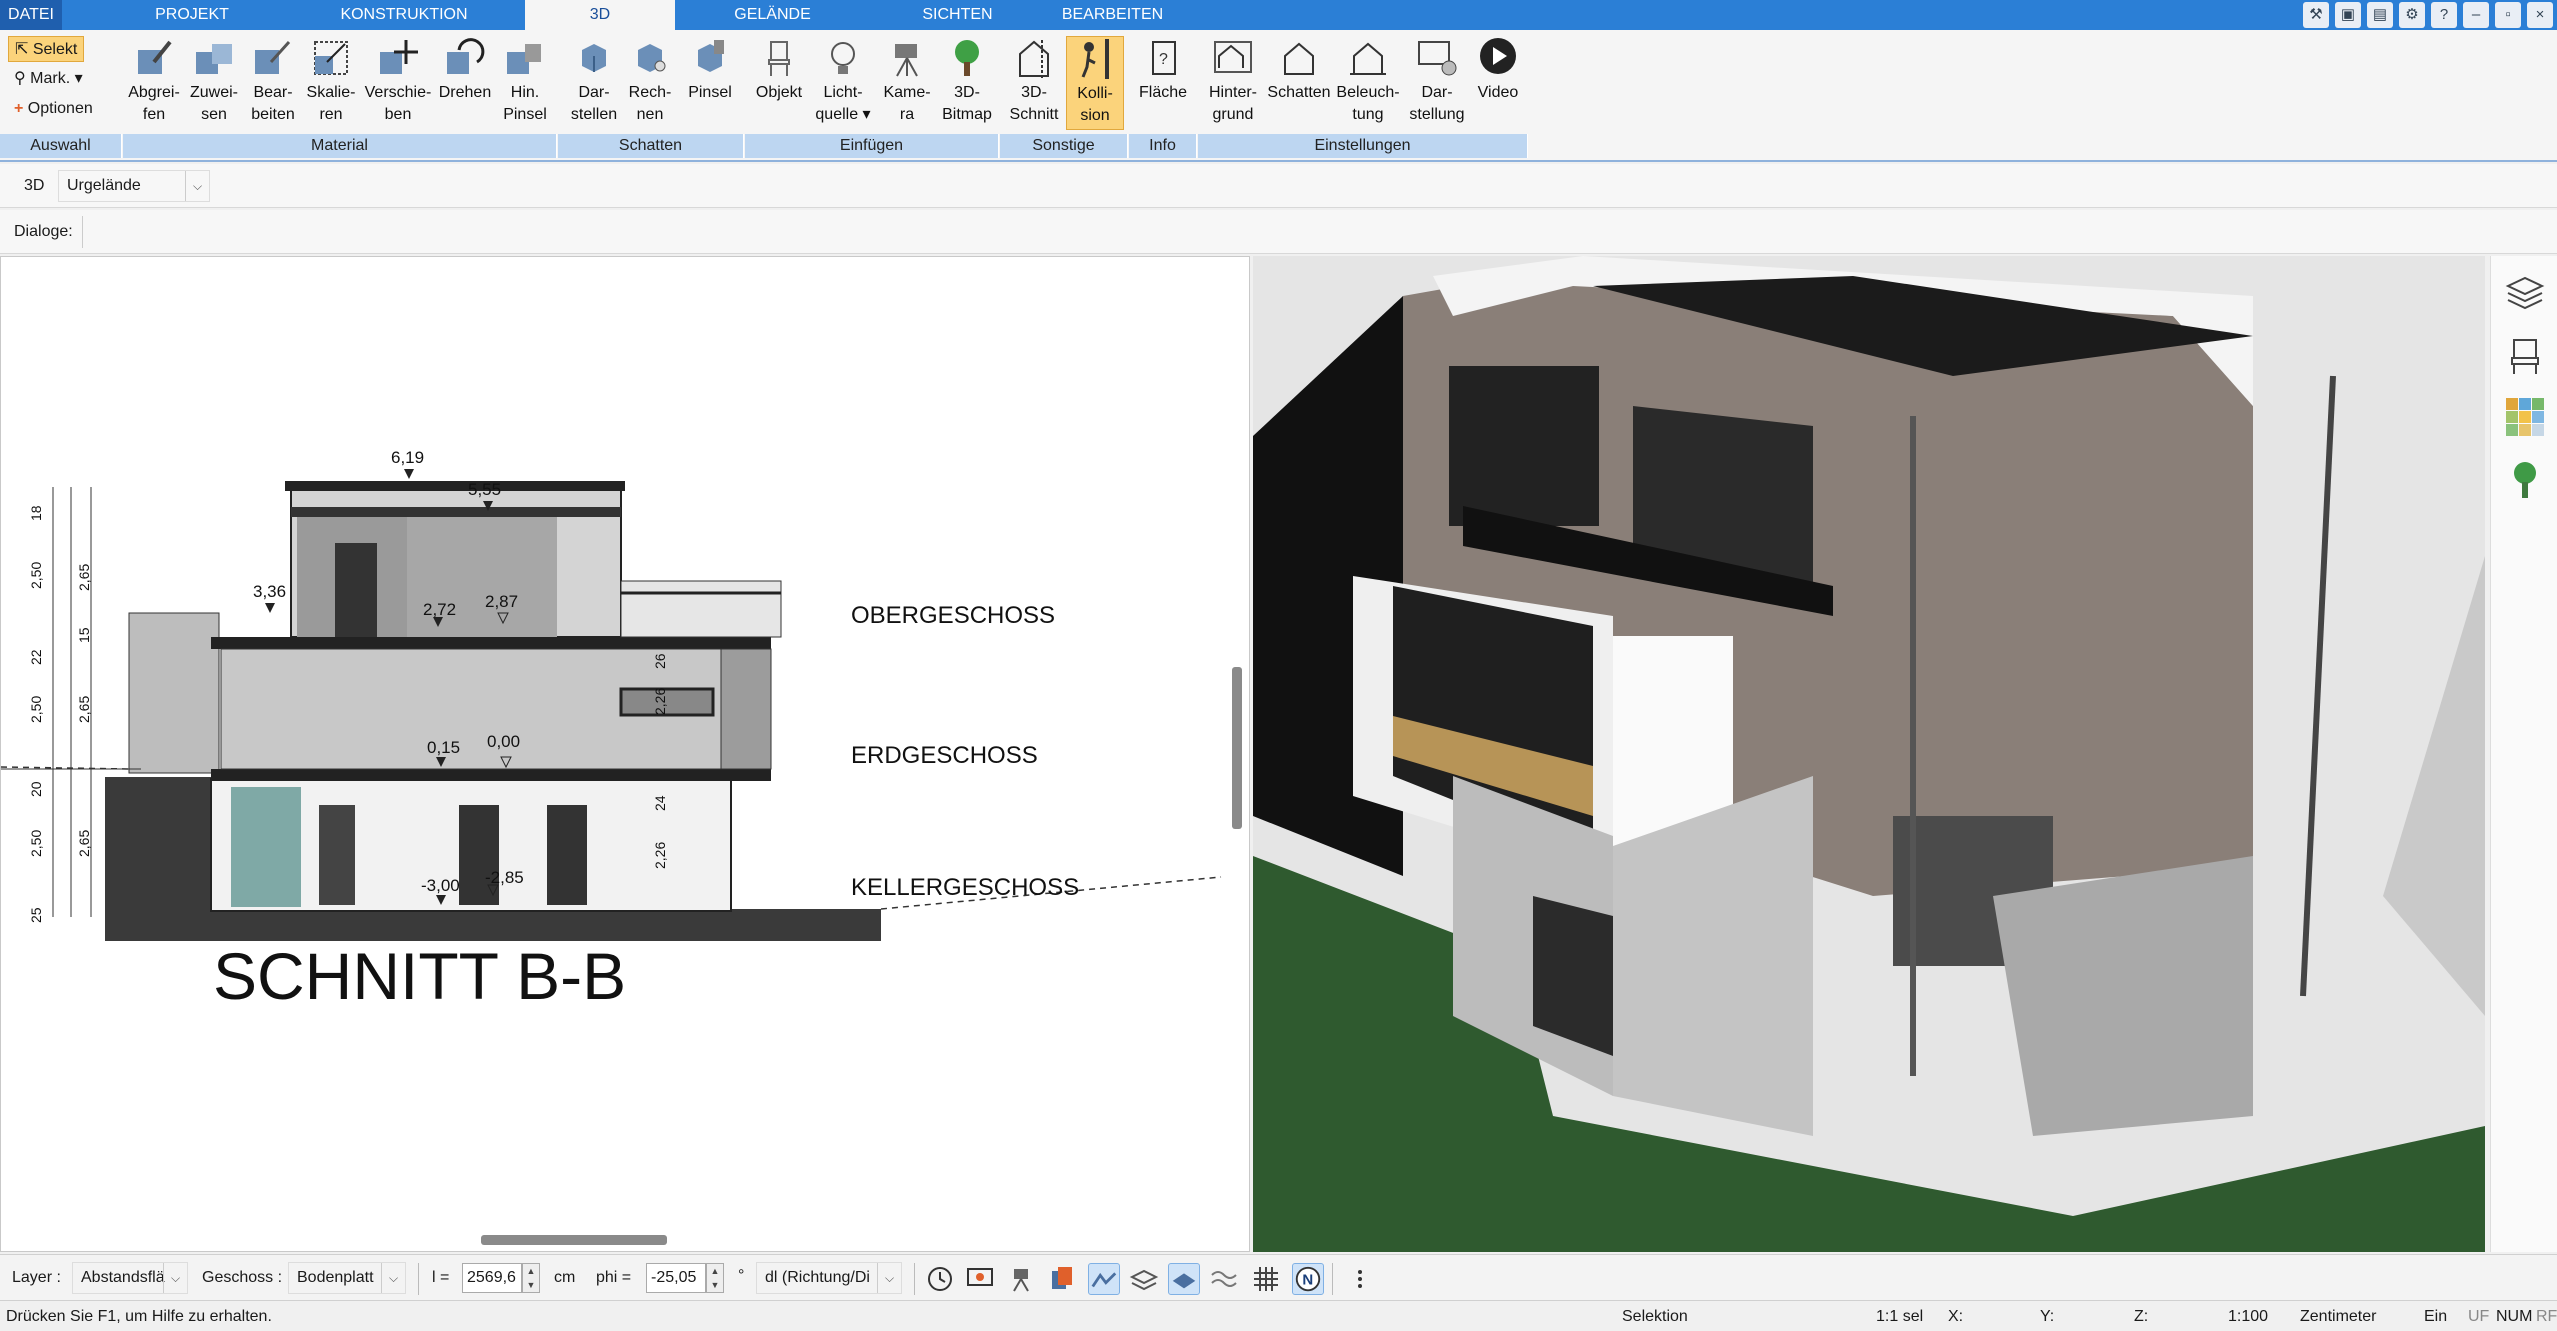 This screenshot has height=1331, width=2557. What do you see at coordinates (273, 81) in the screenshot?
I see `edit-material-button: Bear-beiten` at bounding box center [273, 81].